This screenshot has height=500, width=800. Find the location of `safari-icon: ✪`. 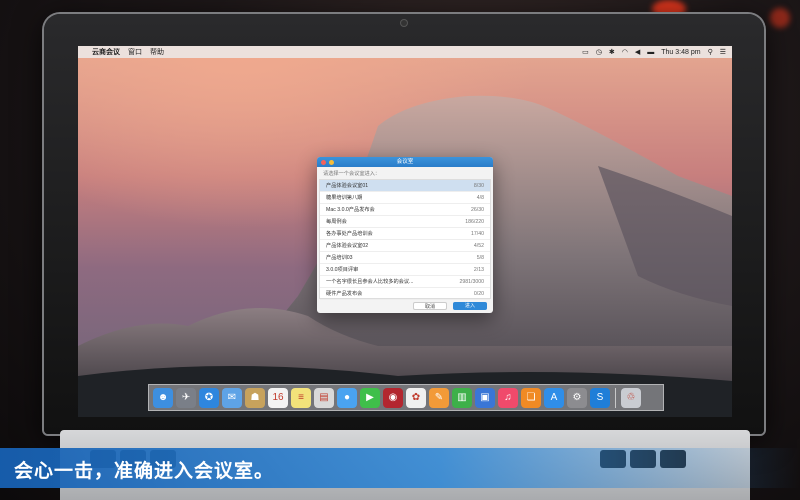

safari-icon: ✪ is located at coordinates (209, 397).